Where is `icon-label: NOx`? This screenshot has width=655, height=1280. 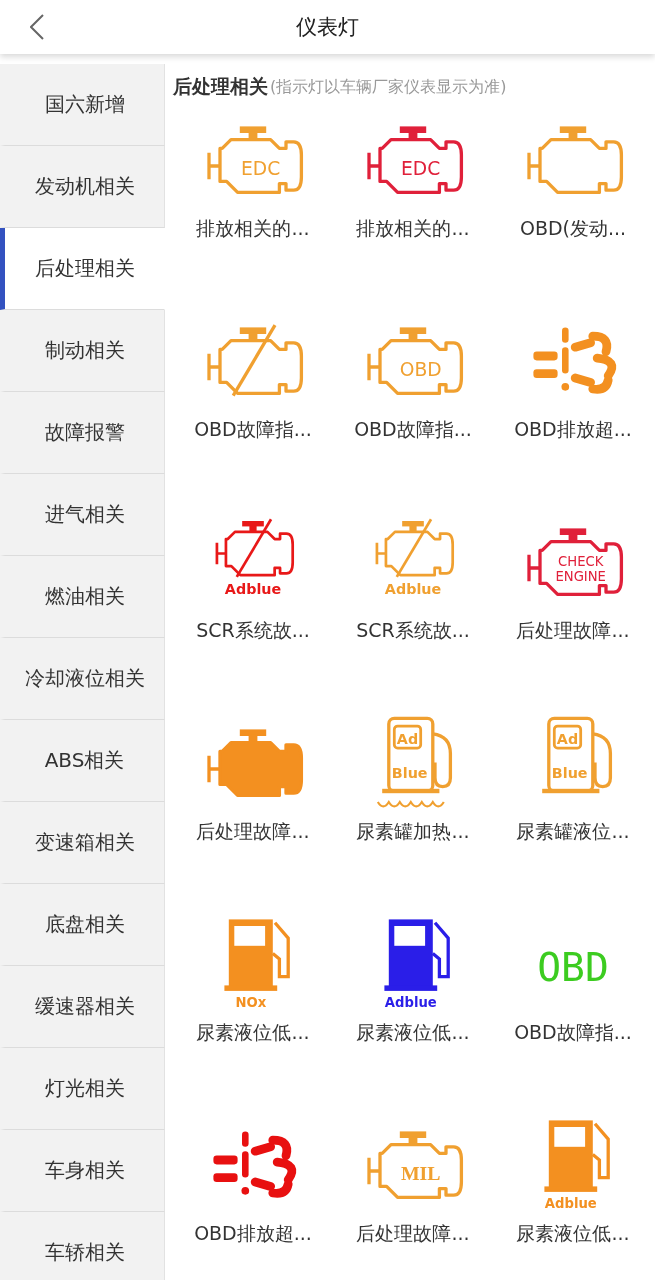 icon-label: NOx is located at coordinates (251, 1002).